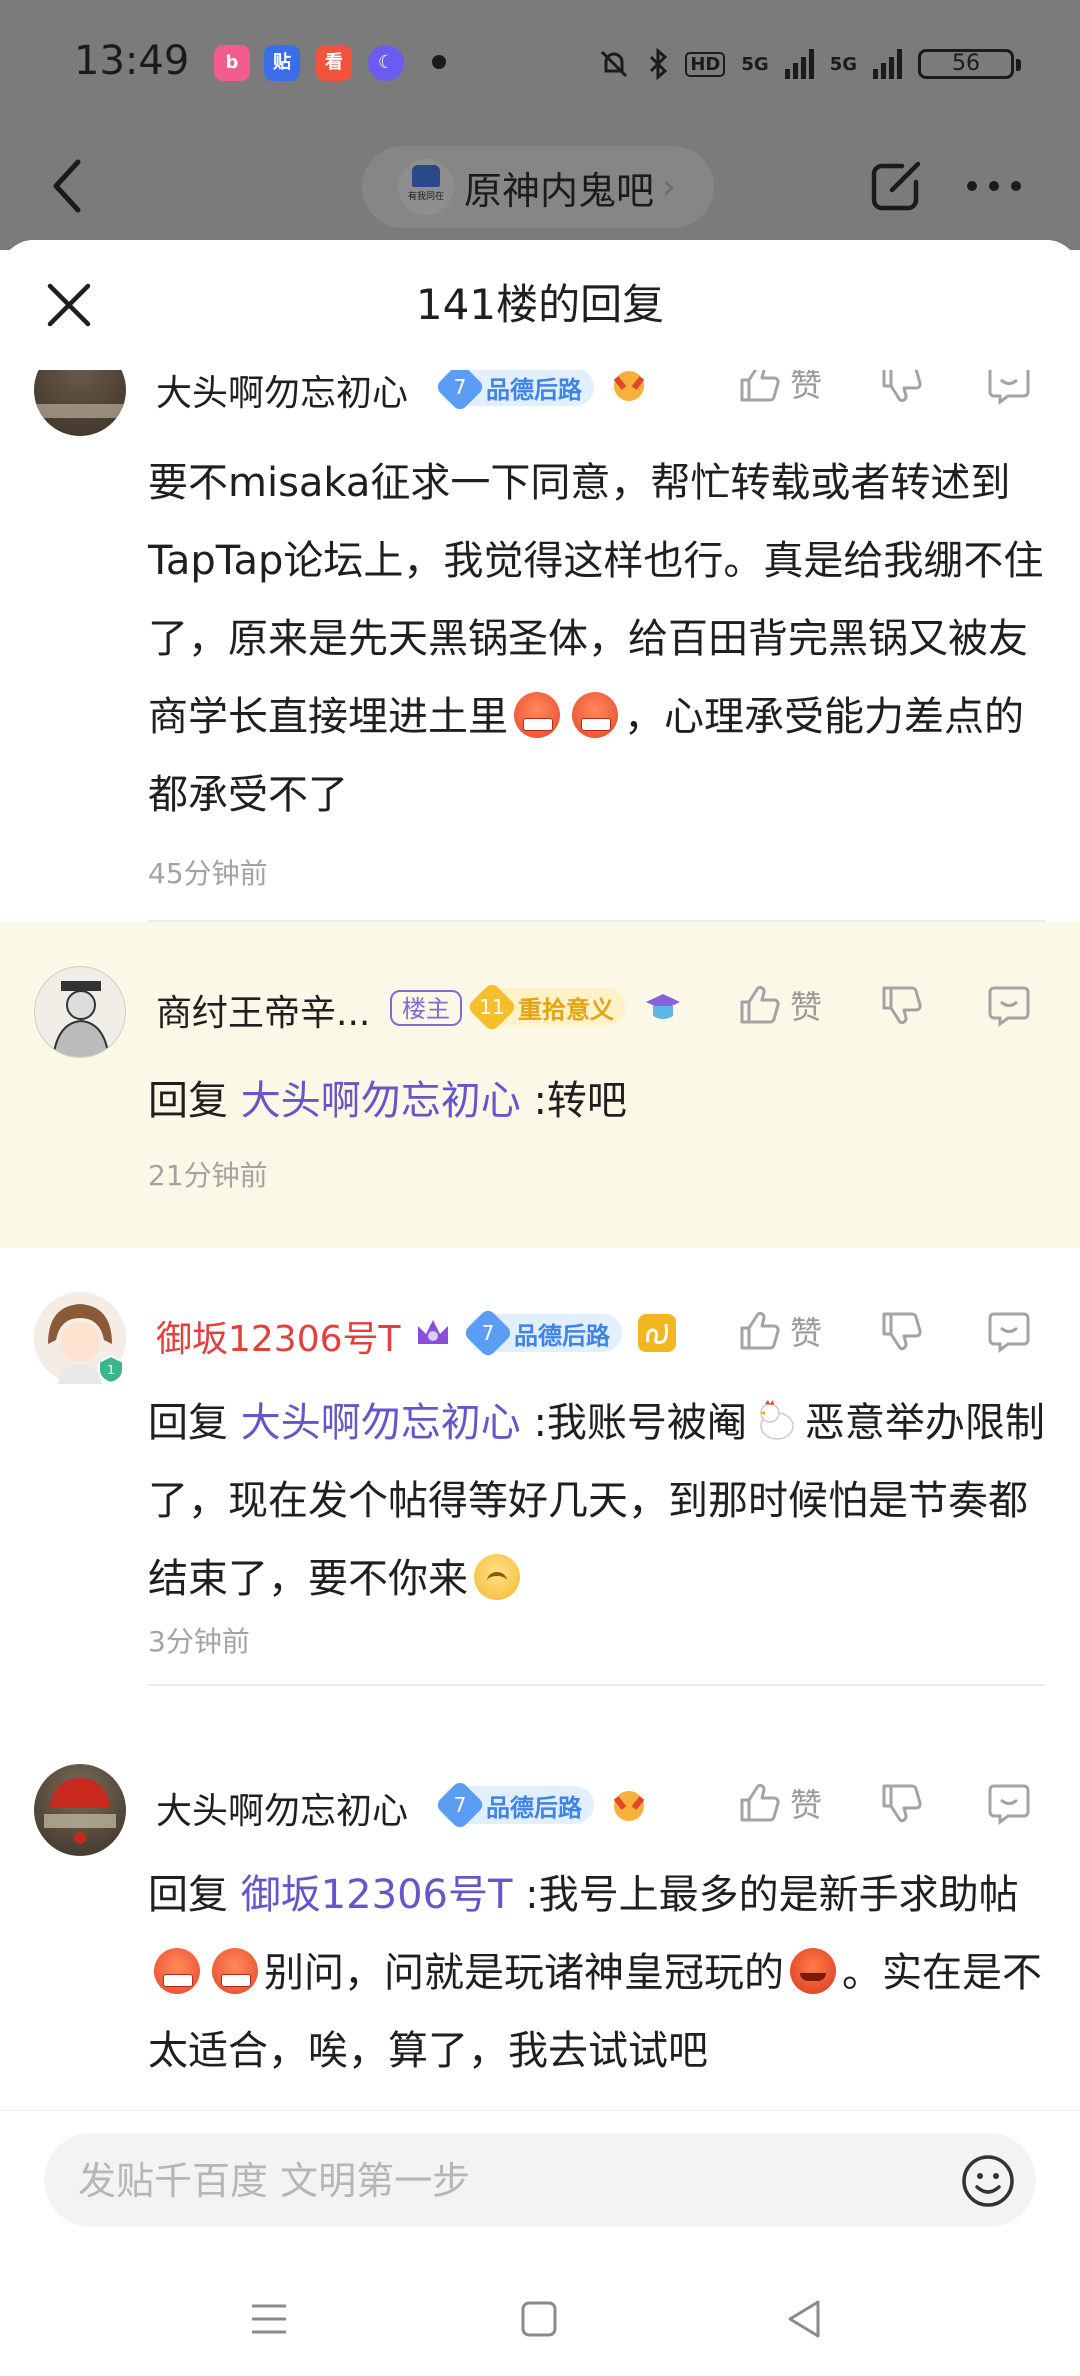 Image resolution: width=1080 pixels, height=2376 pixels. Describe the element at coordinates (755, 64) in the screenshot. I see `network-label-1: 5G` at that location.